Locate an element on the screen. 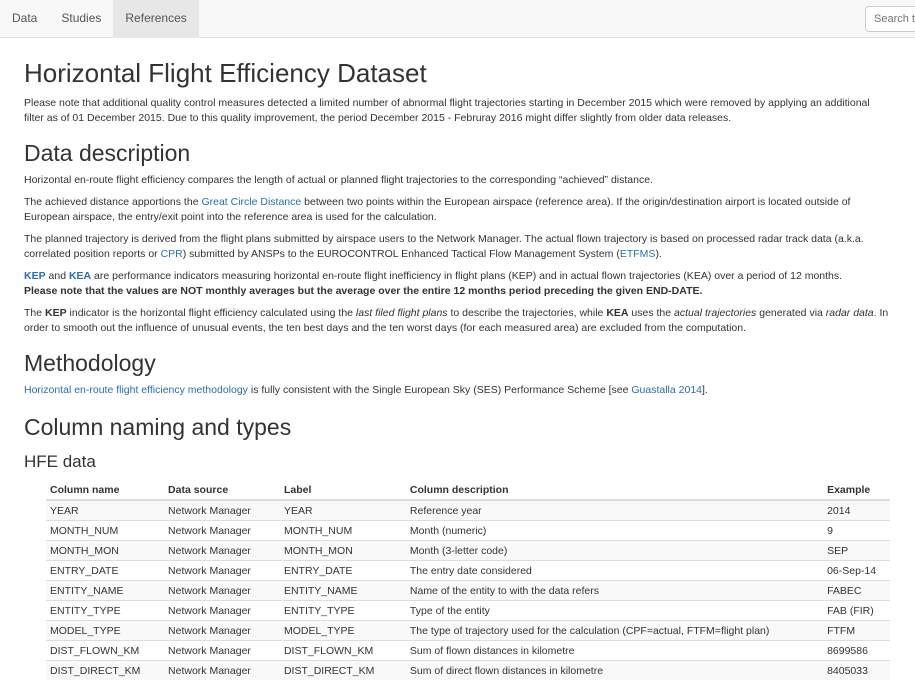  methodology-heading: Methodology is located at coordinates (90, 363).